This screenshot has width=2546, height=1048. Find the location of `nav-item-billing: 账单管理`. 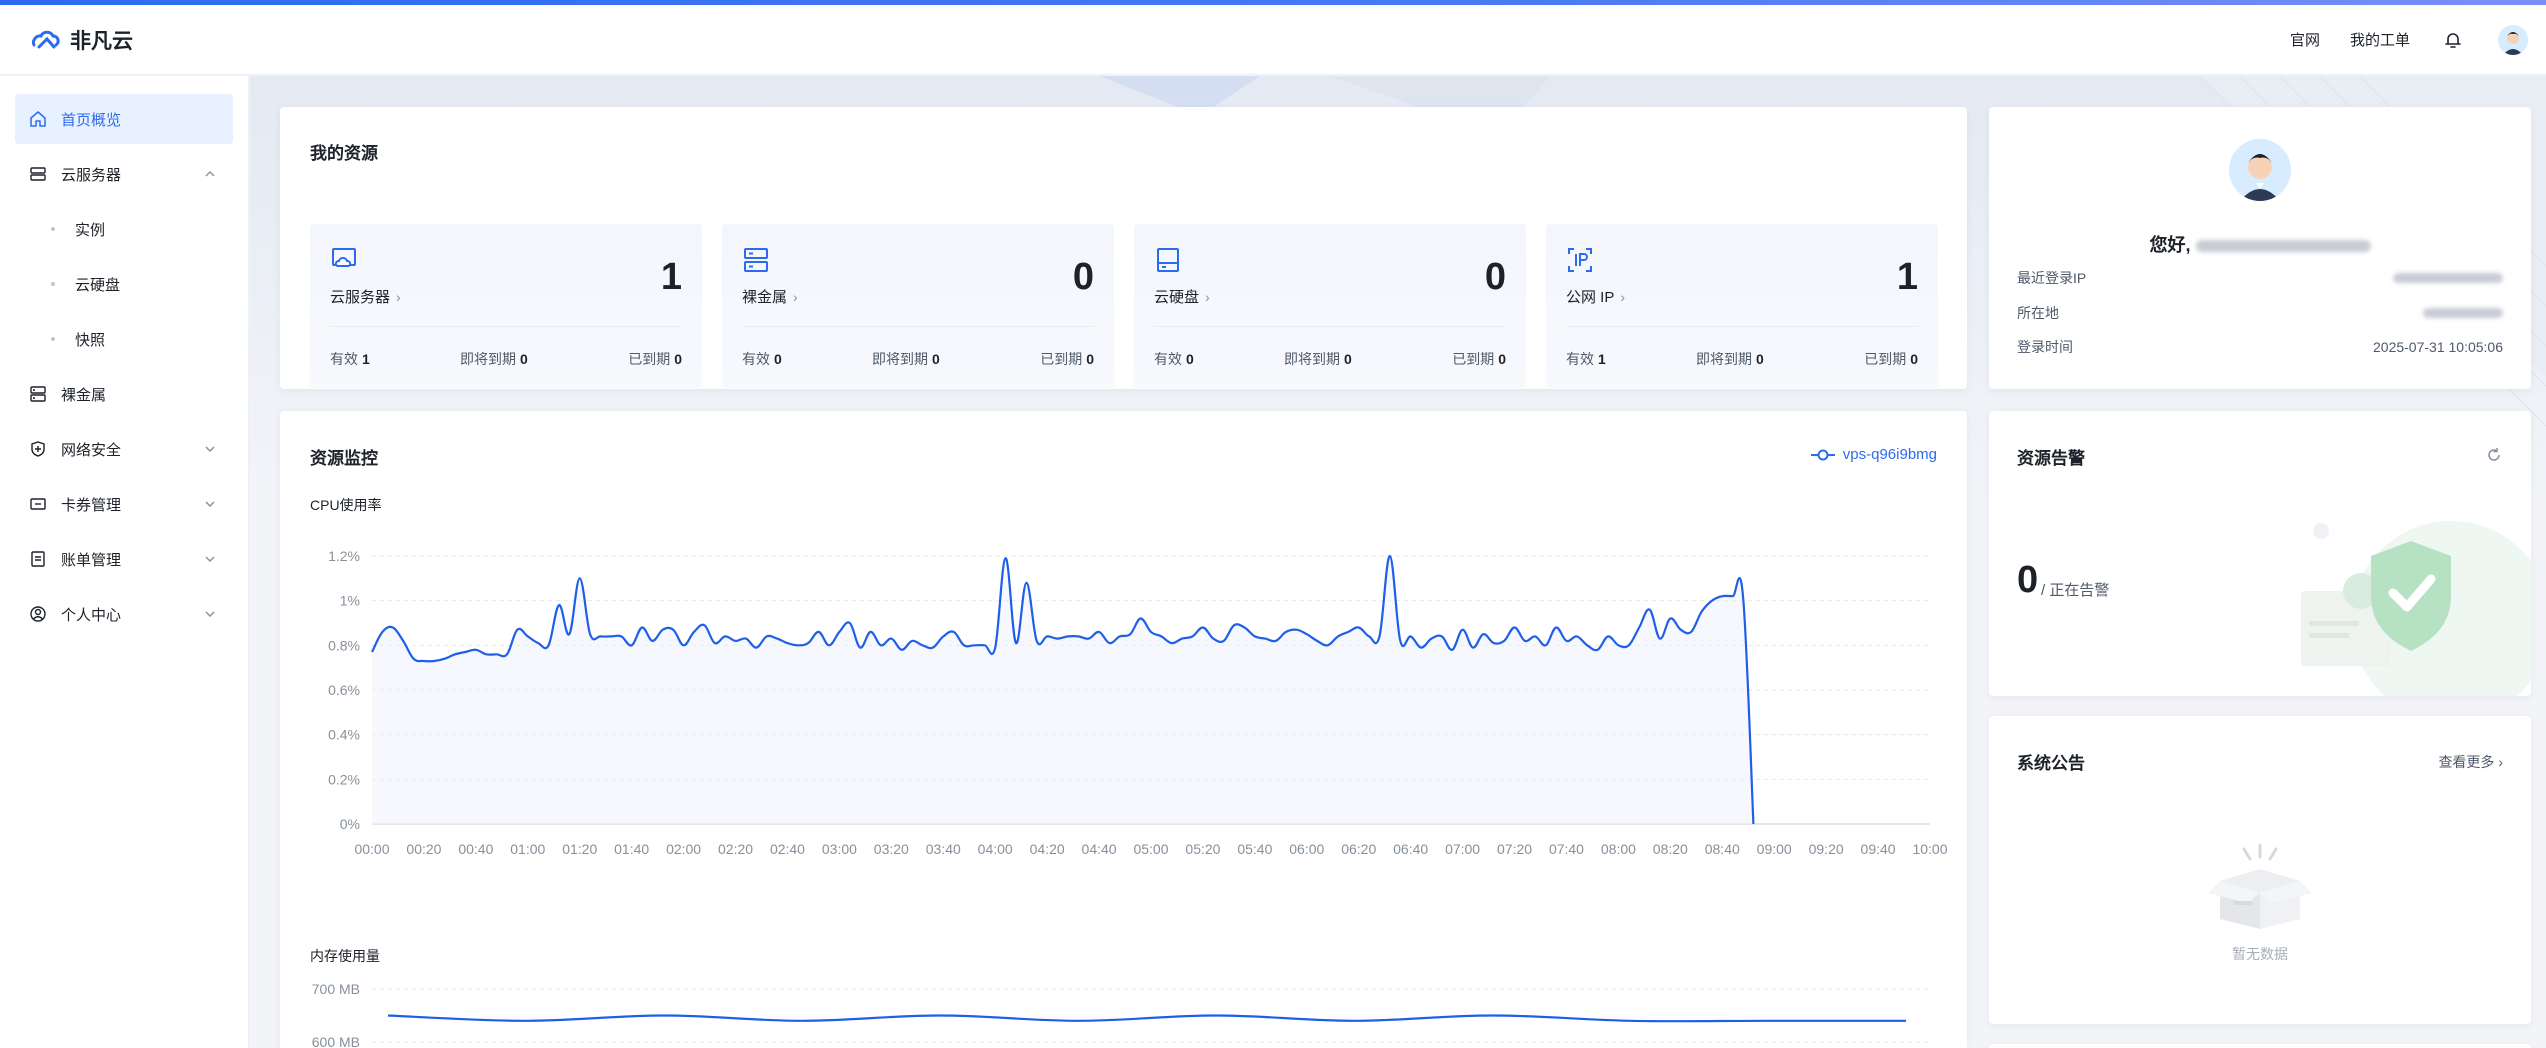

nav-item-billing: 账单管理 is located at coordinates (124, 559).